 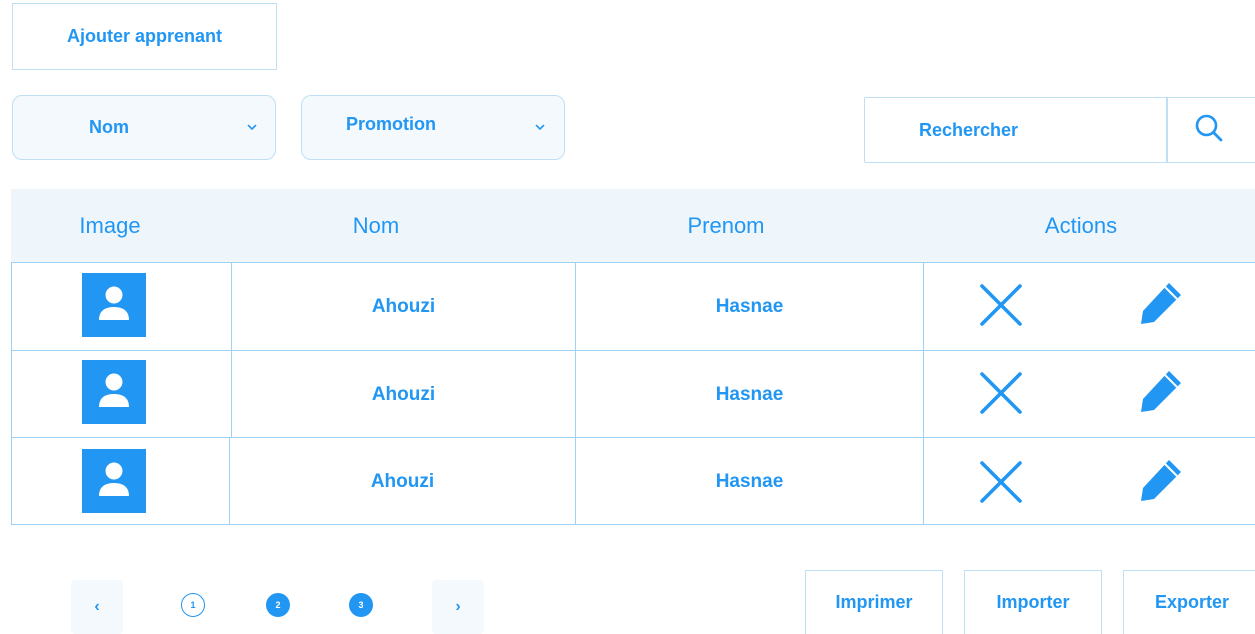 I want to click on header-nom: Nom, so click(x=376, y=225).